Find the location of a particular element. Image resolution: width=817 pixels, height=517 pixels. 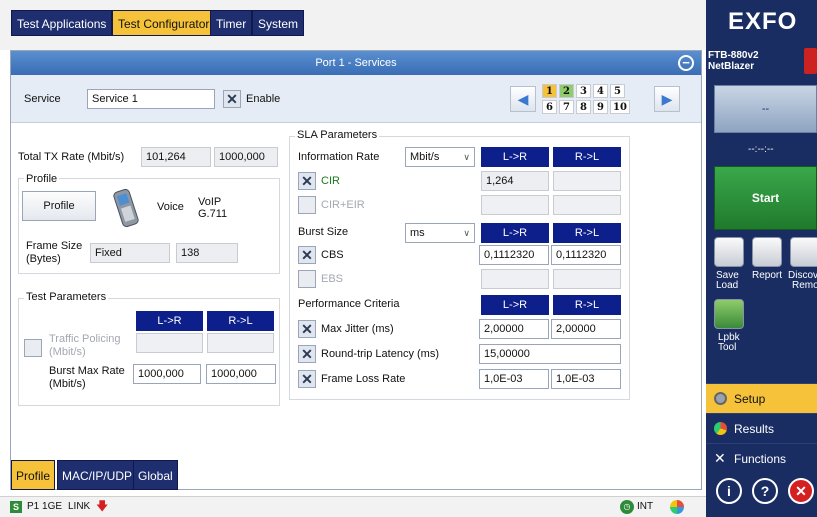

enable-checkbox: ✕ is located at coordinates (232, 99).